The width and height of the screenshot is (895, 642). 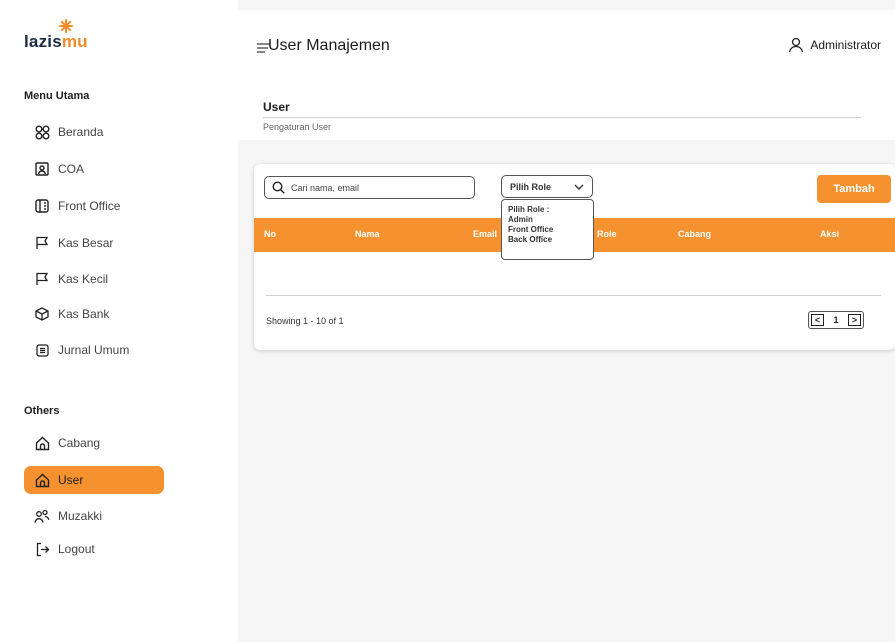 I want to click on logo-star-icon, so click(x=66, y=26).